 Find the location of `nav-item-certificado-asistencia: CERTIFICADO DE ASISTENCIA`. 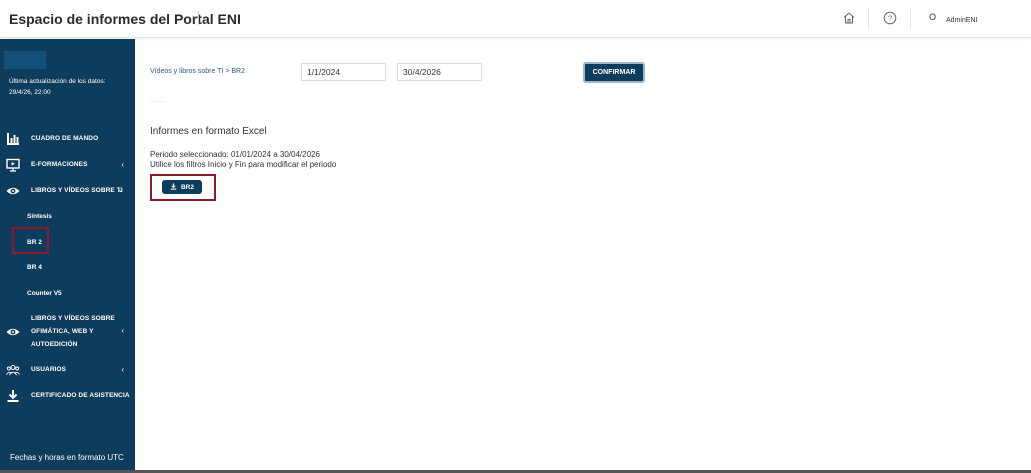

nav-item-certificado-asistencia: CERTIFICADO DE ASISTENCIA is located at coordinates (67, 396).